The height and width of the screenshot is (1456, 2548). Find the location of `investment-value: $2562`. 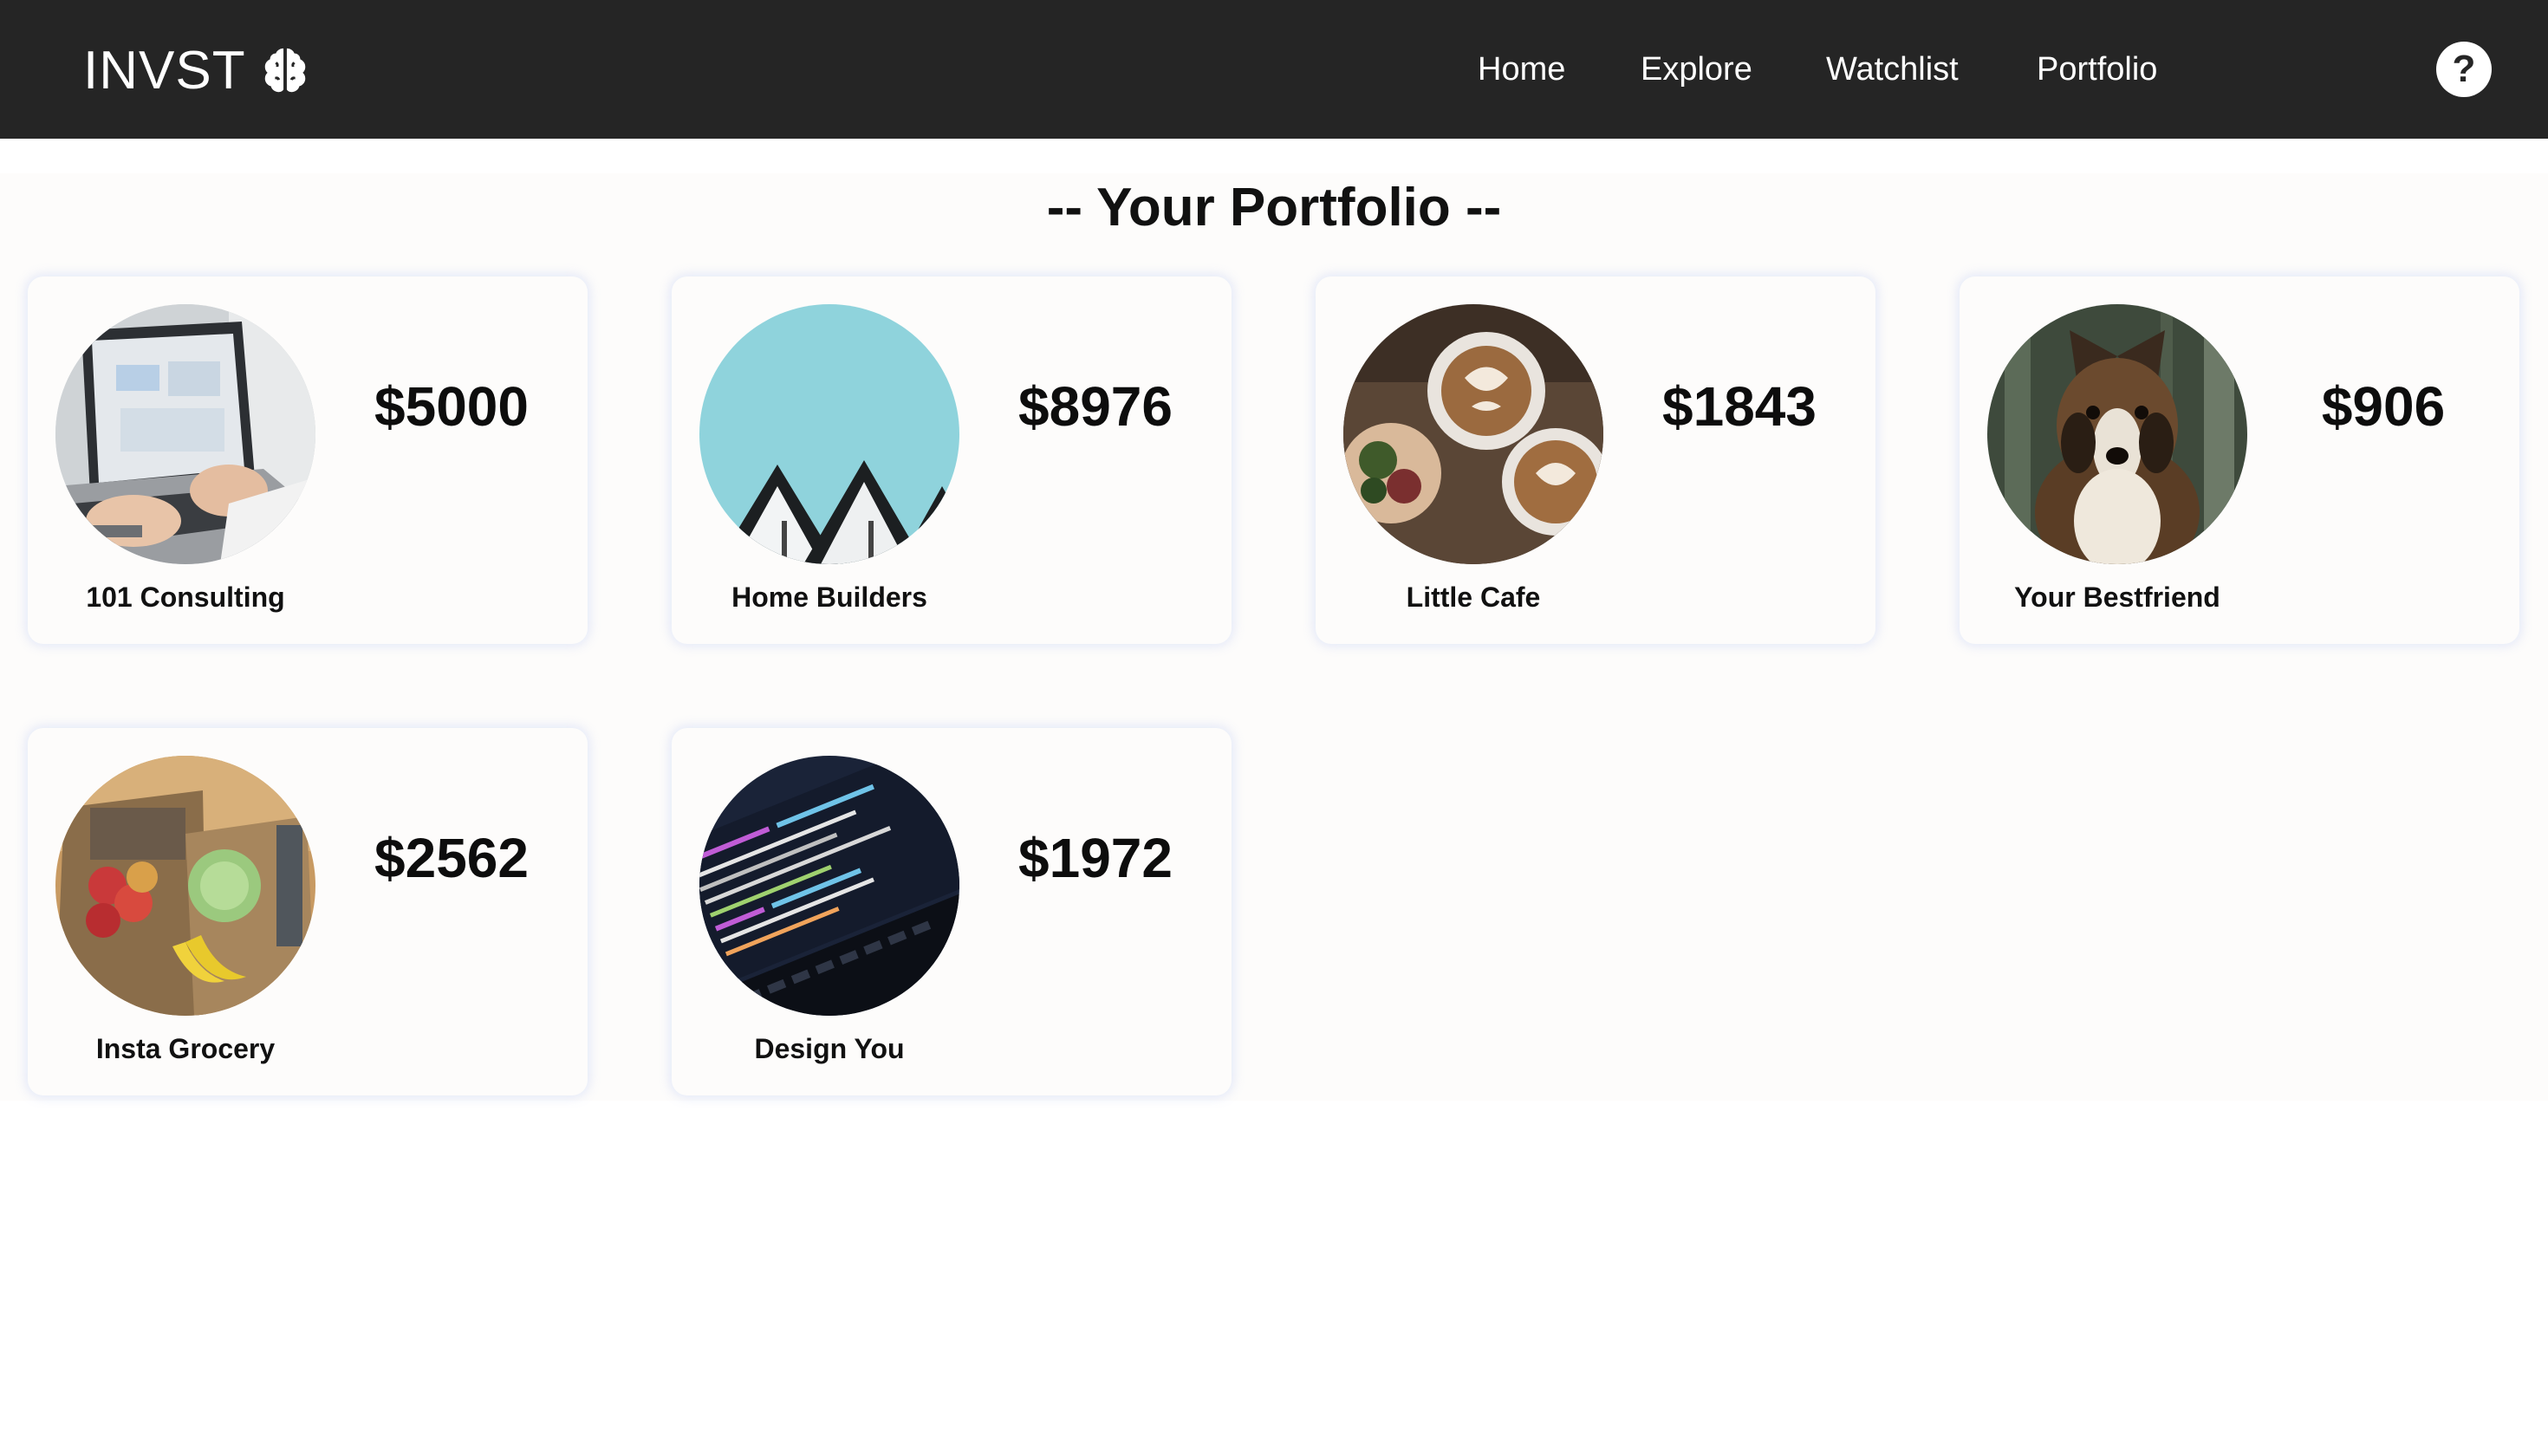

investment-value: $2562 is located at coordinates (451, 858).